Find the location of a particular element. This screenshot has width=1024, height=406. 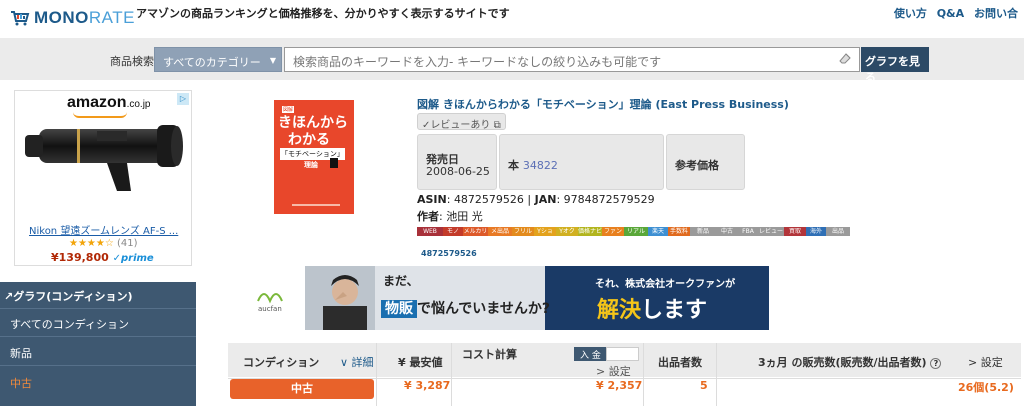

link-bar-item: Yオク is located at coordinates (567, 231).